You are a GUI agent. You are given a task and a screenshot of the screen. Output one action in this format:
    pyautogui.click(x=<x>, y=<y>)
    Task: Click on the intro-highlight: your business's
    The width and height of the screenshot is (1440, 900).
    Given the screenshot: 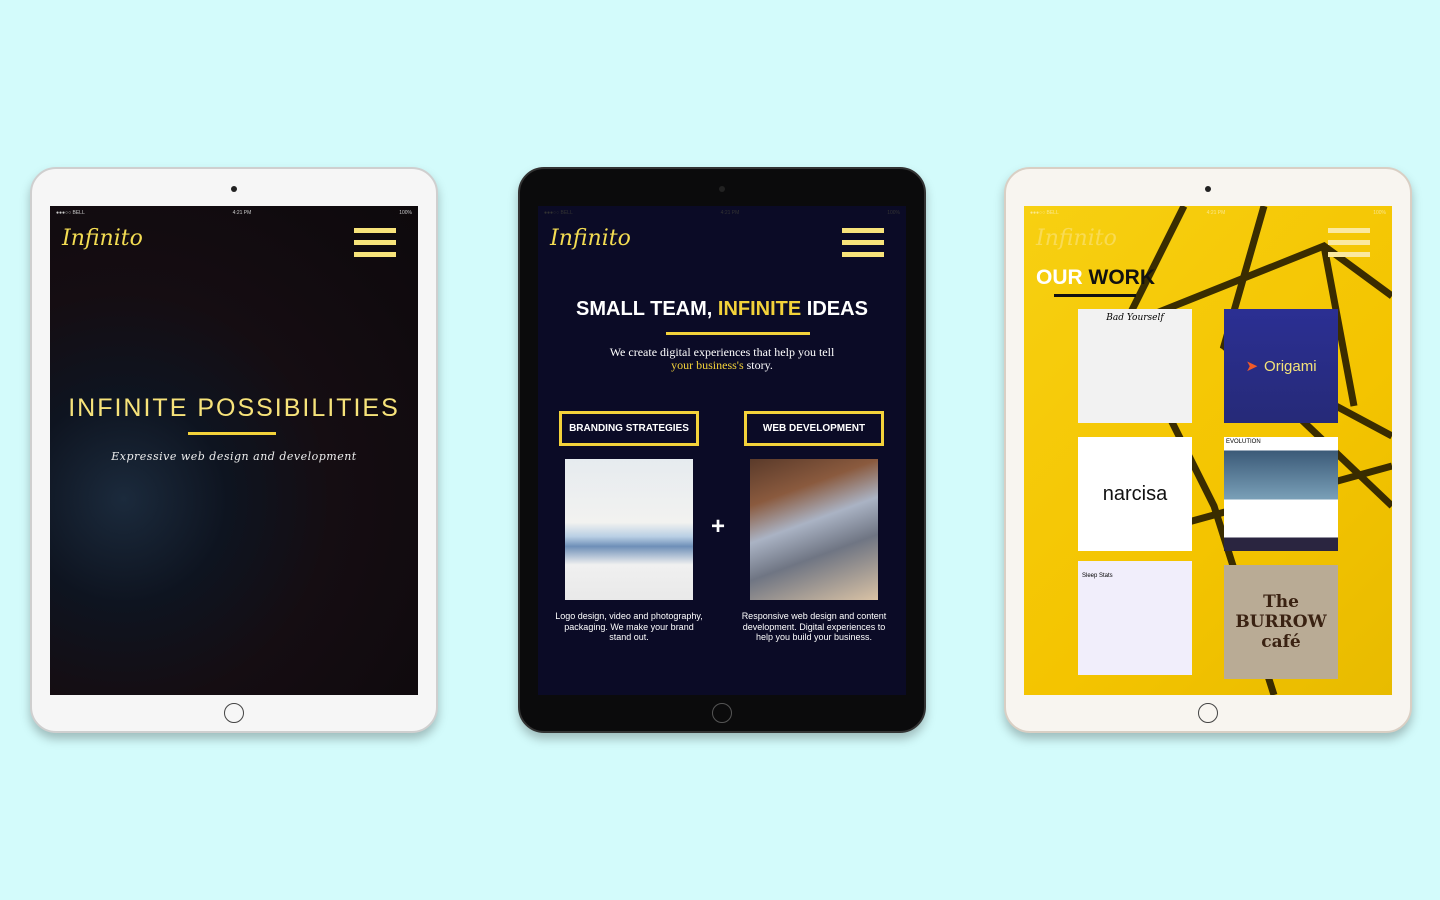 What is the action you would take?
    pyautogui.click(x=707, y=365)
    